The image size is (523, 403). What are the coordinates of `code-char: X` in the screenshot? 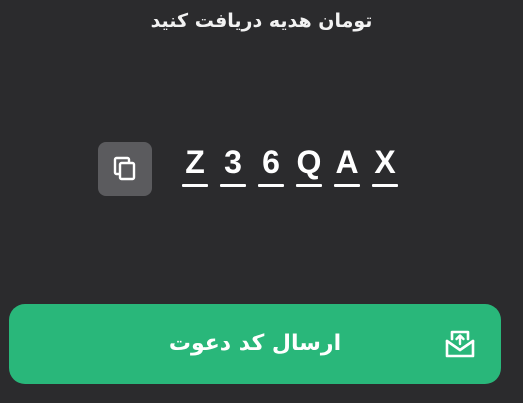 It's located at (385, 164).